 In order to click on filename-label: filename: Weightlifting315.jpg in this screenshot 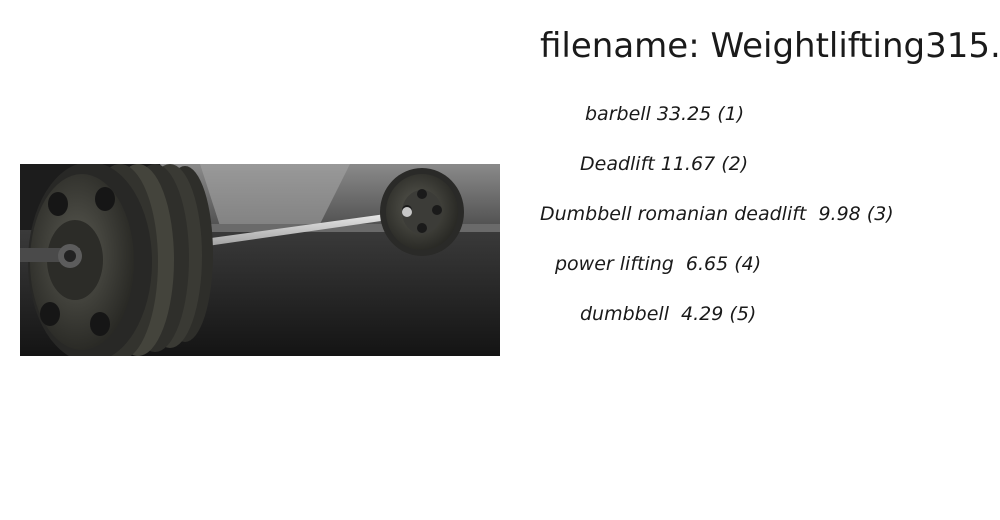, I will do `click(770, 46)`.